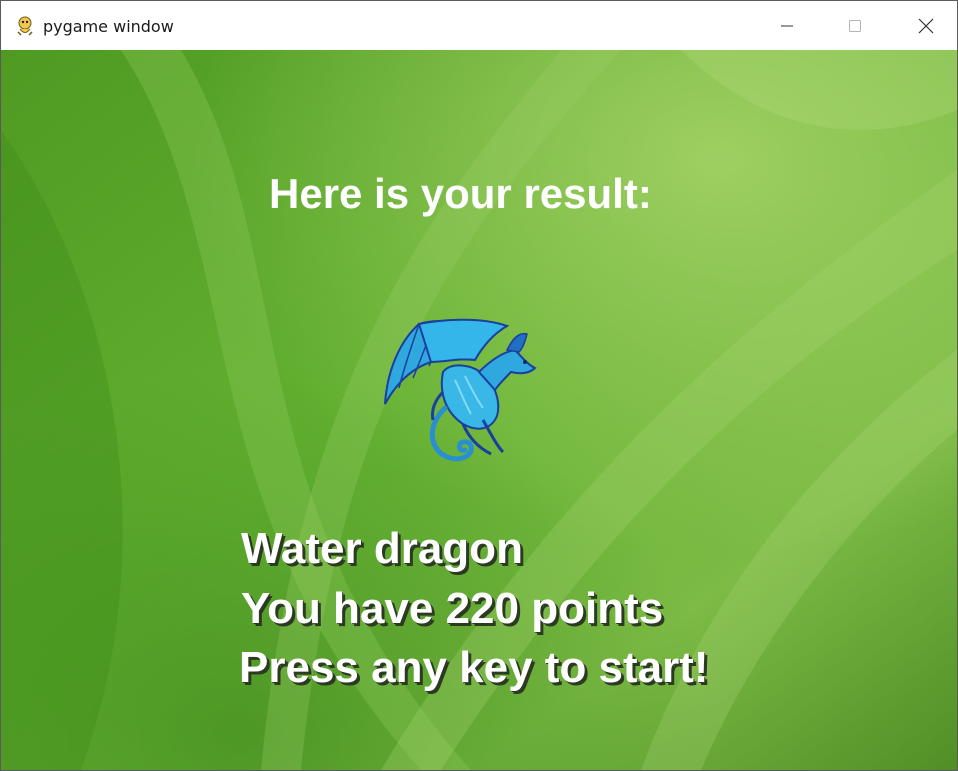 Image resolution: width=958 pixels, height=771 pixels. Describe the element at coordinates (460, 193) in the screenshot. I see `result-heading: Here is your result:` at that location.